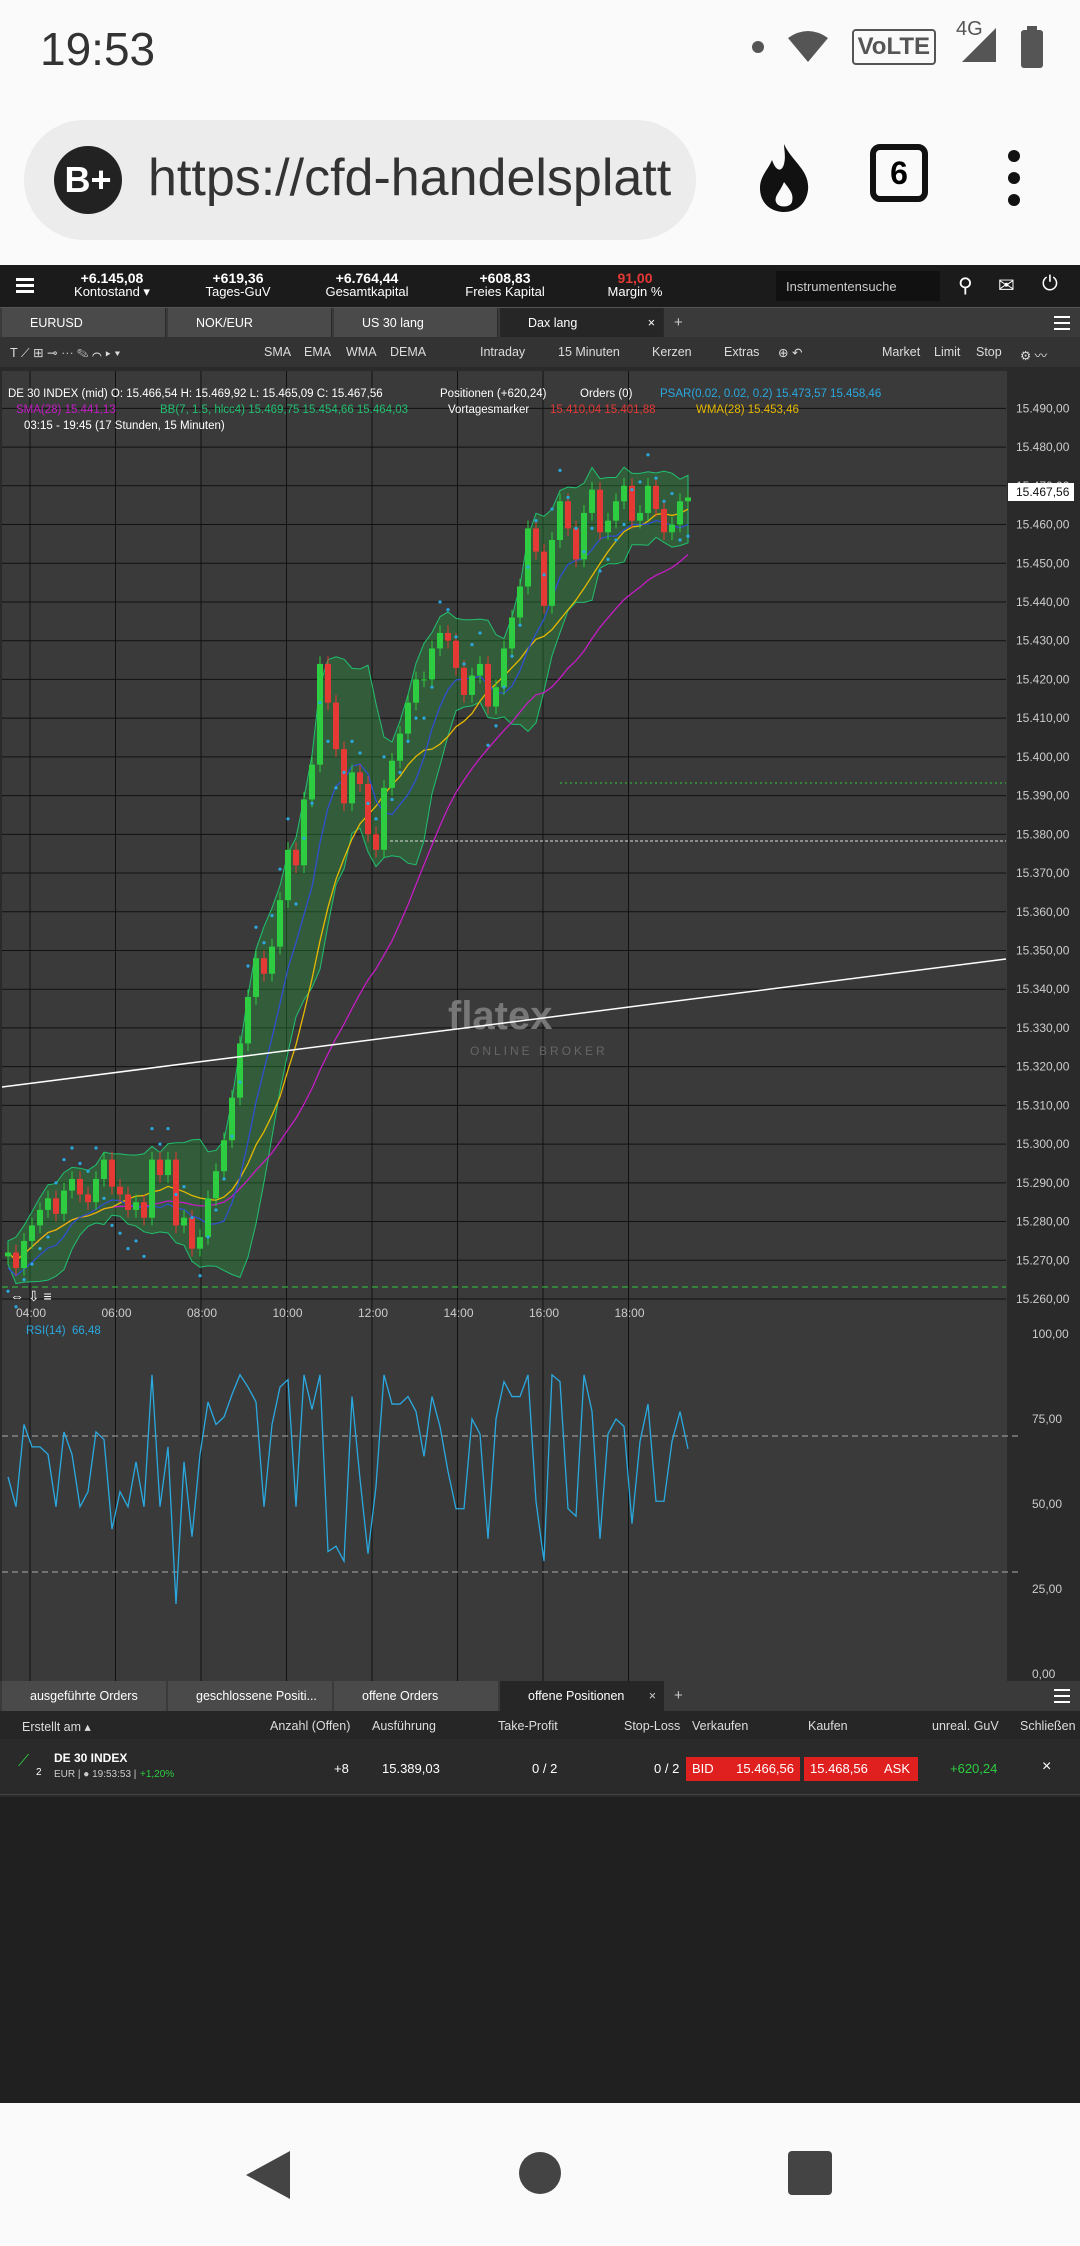 The image size is (1080, 2246). I want to click on close-position-button: ×, so click(1046, 1767).